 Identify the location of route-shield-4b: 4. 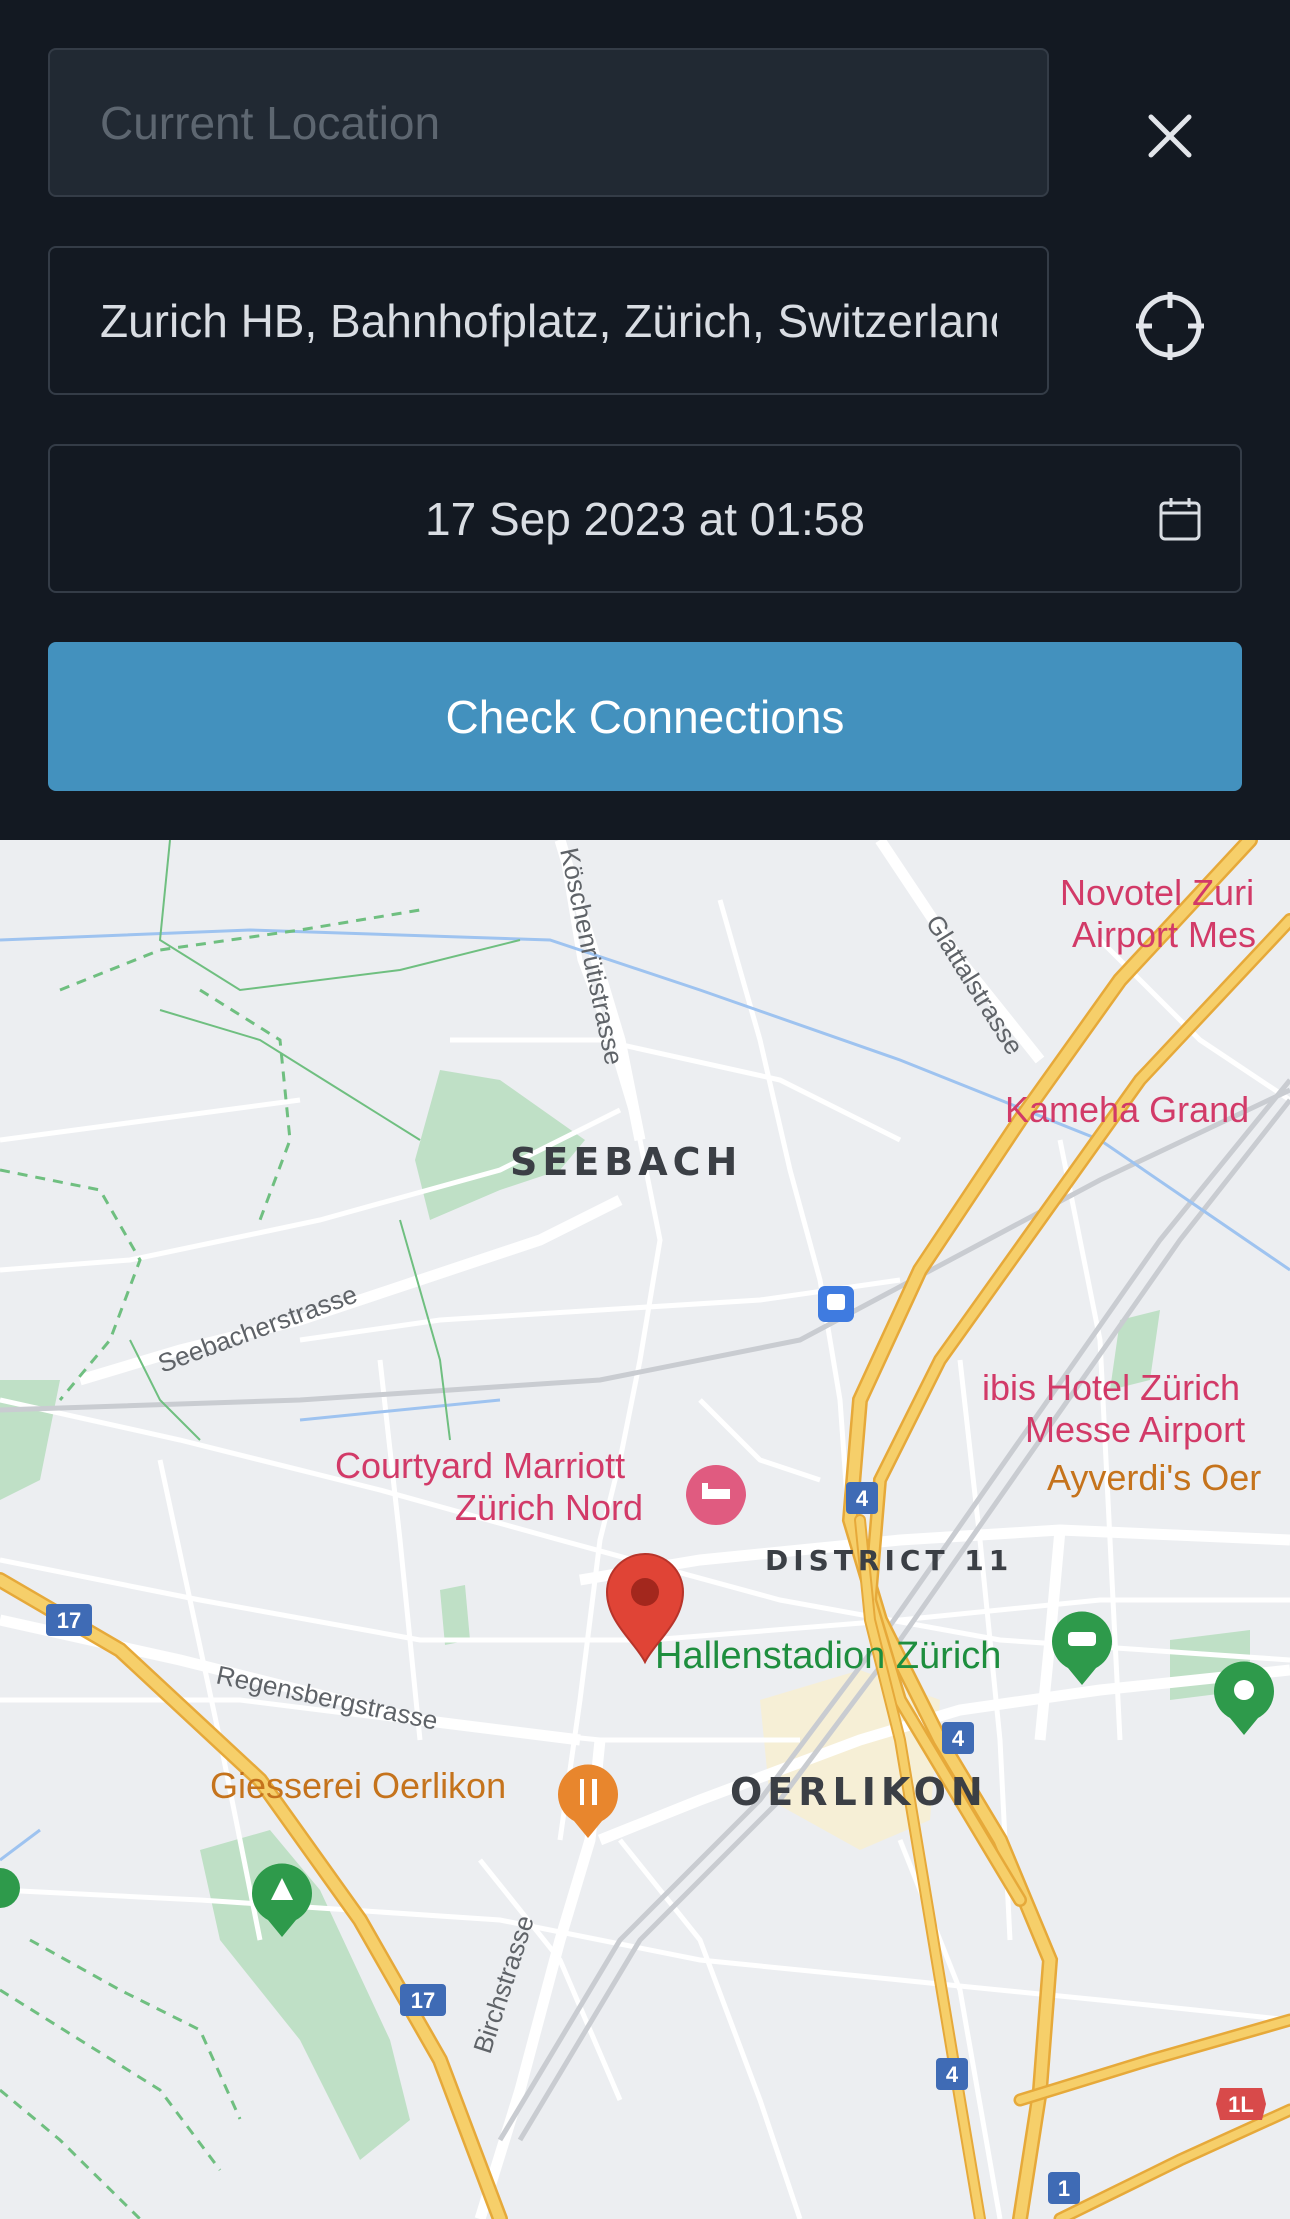
(958, 1738).